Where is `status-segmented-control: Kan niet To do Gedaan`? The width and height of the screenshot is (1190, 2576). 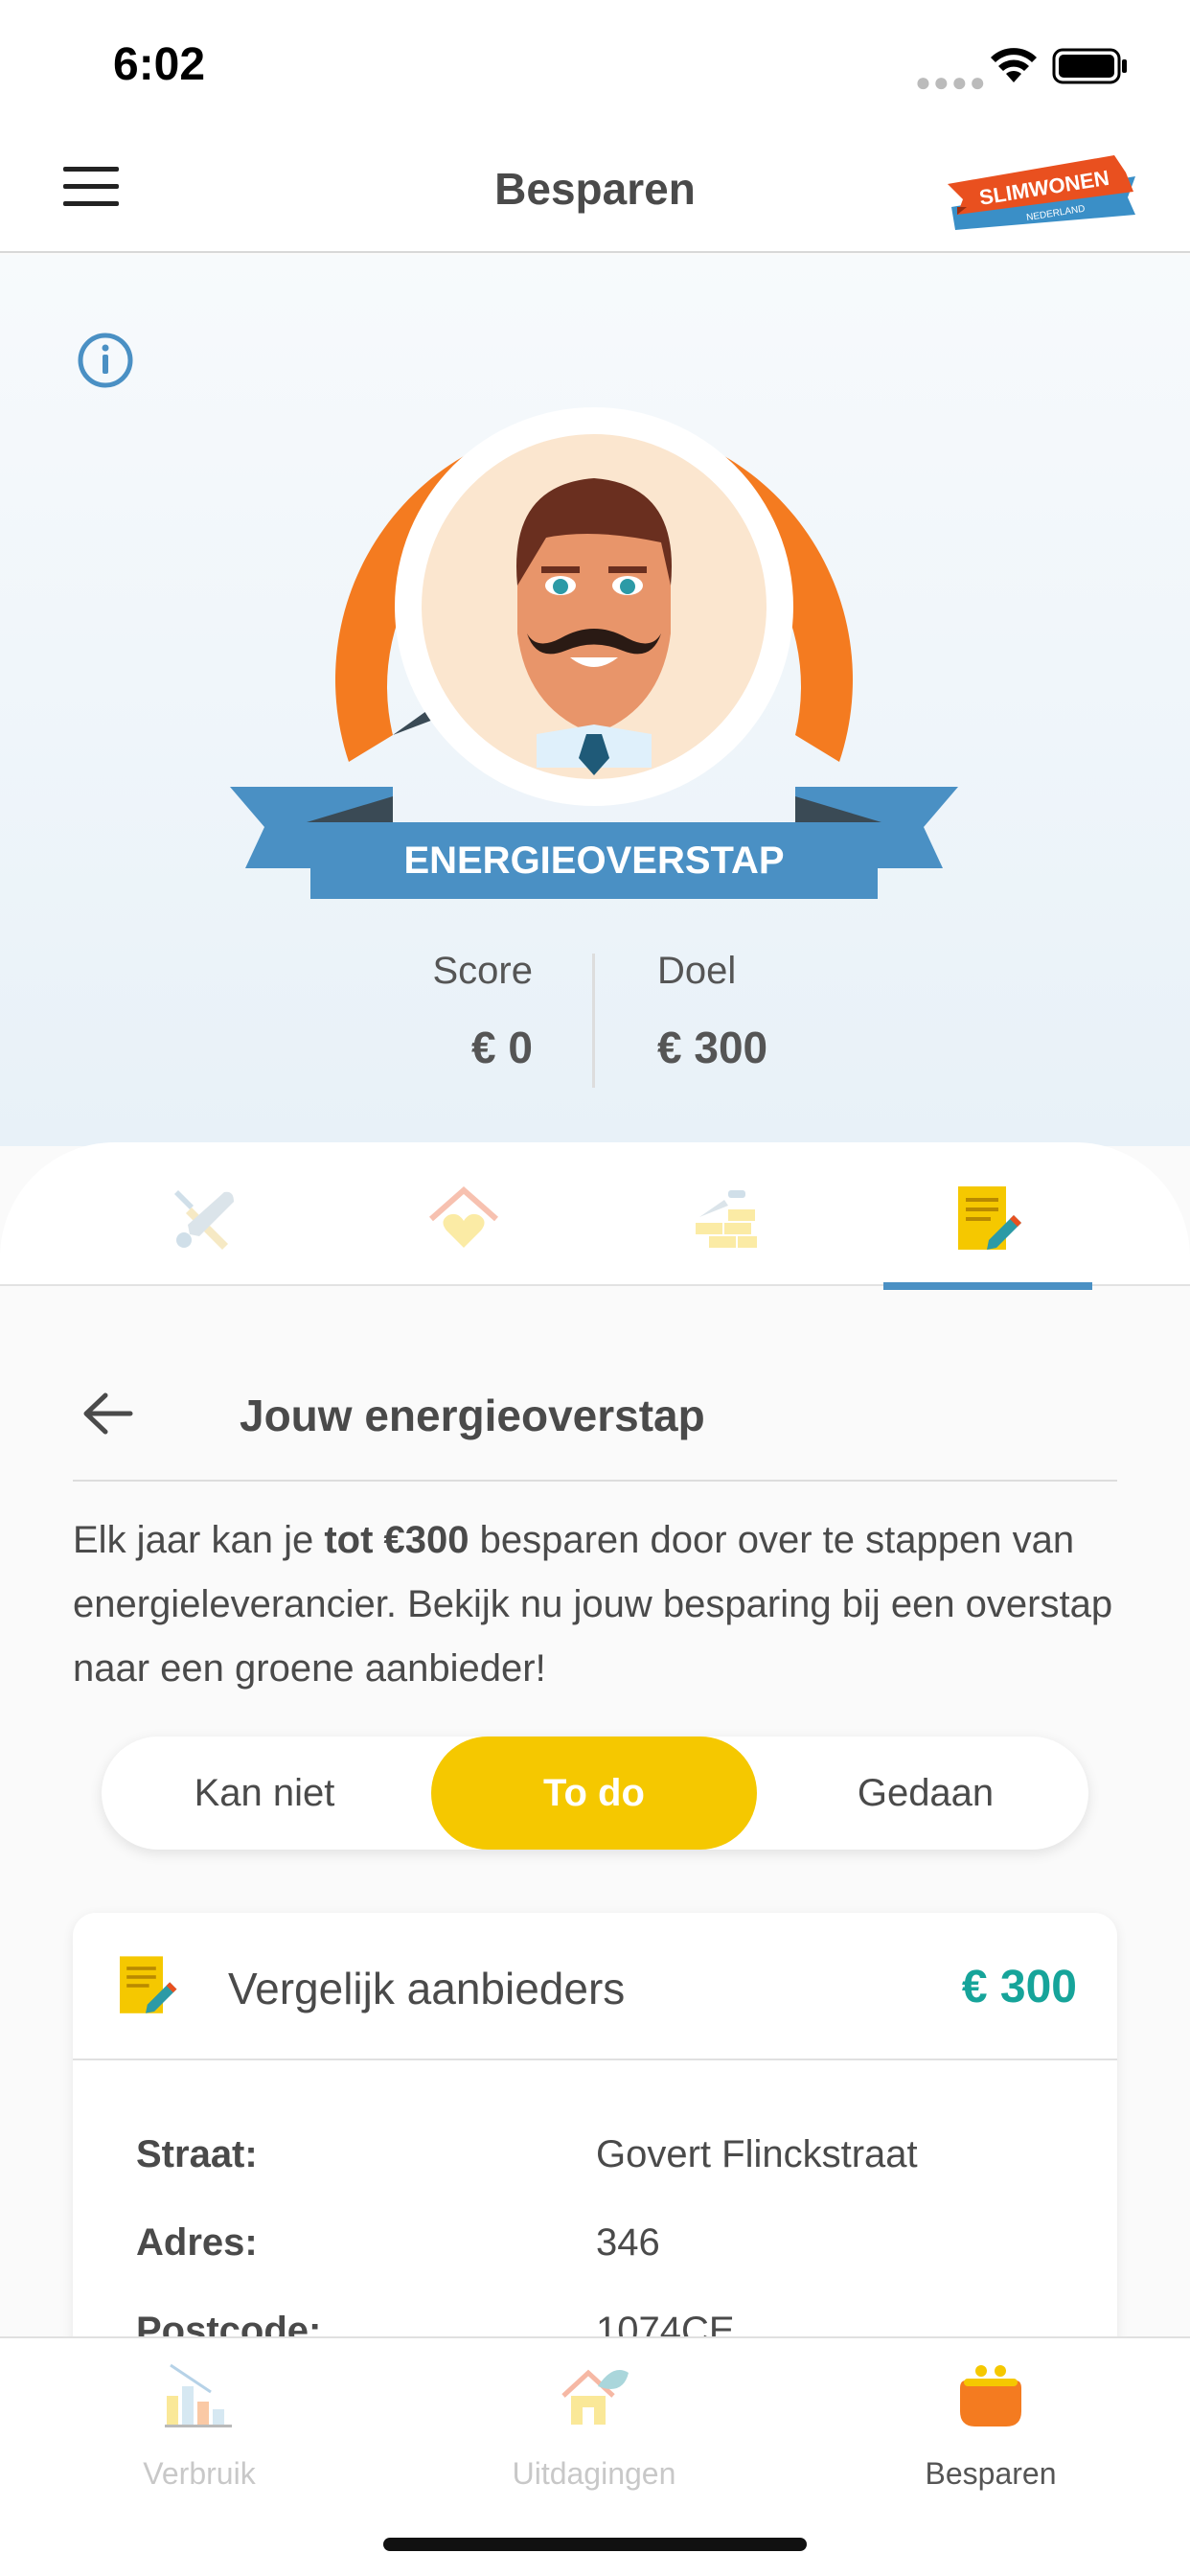
status-segmented-control: Kan niet To do Gedaan is located at coordinates (595, 1793).